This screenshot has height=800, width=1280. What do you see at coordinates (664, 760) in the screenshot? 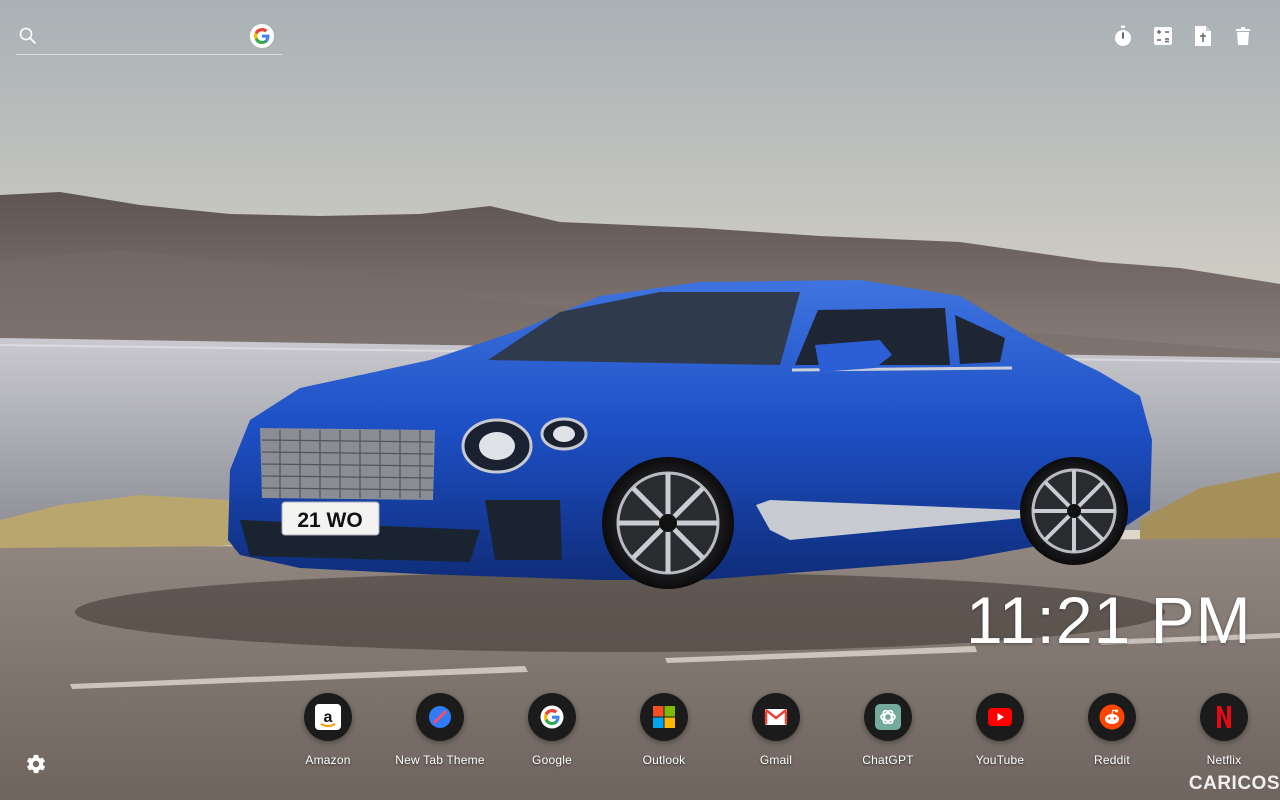
I see `shortcut-label: Outlook` at bounding box center [664, 760].